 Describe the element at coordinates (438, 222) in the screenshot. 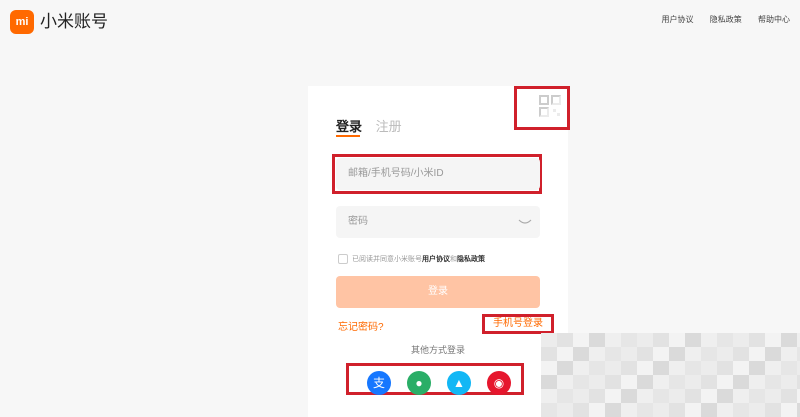

I see `password-input: 密码` at that location.